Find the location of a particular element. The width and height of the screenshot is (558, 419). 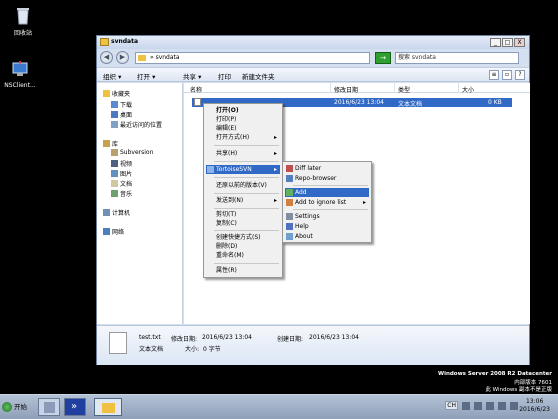

file-type: 文本文档 is located at coordinates (410, 104).